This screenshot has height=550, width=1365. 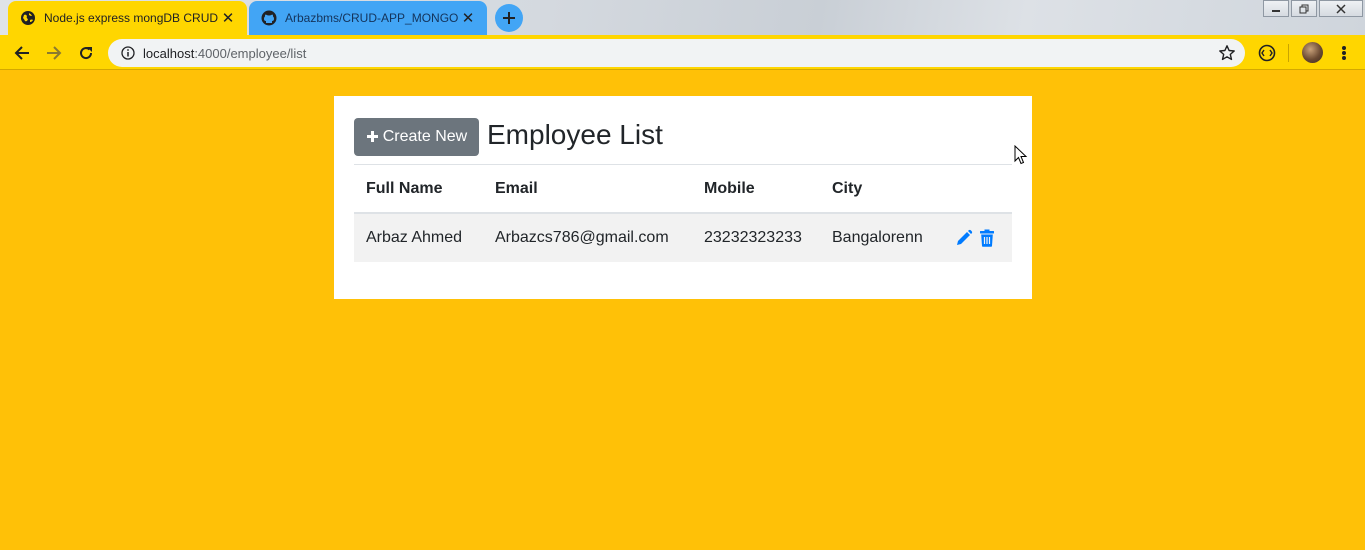 I want to click on tab-title: Node.js express mongDB CRUD, so click(x=131, y=18).